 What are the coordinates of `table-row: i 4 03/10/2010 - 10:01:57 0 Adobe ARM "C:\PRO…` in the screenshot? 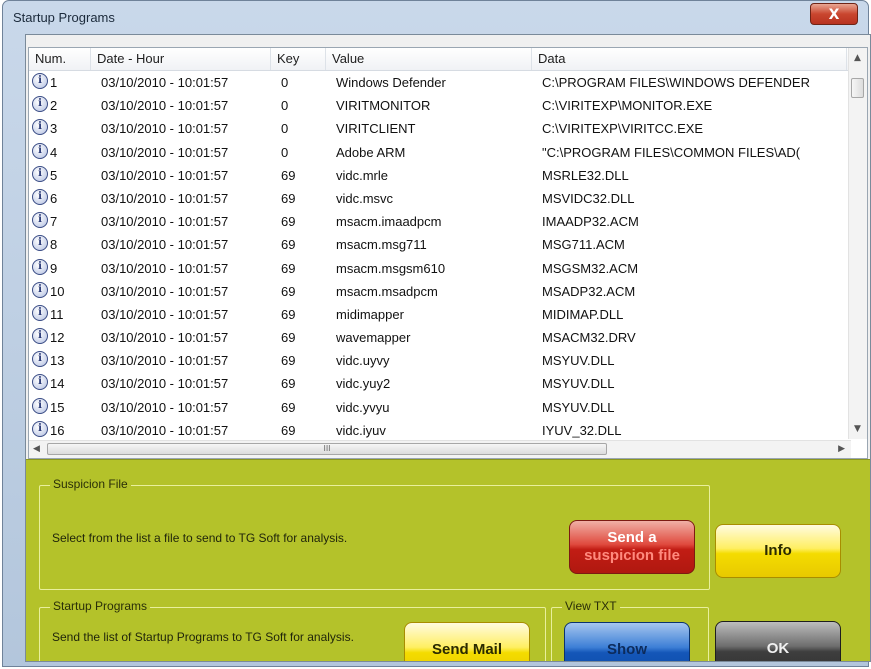 It's located at (438, 152).